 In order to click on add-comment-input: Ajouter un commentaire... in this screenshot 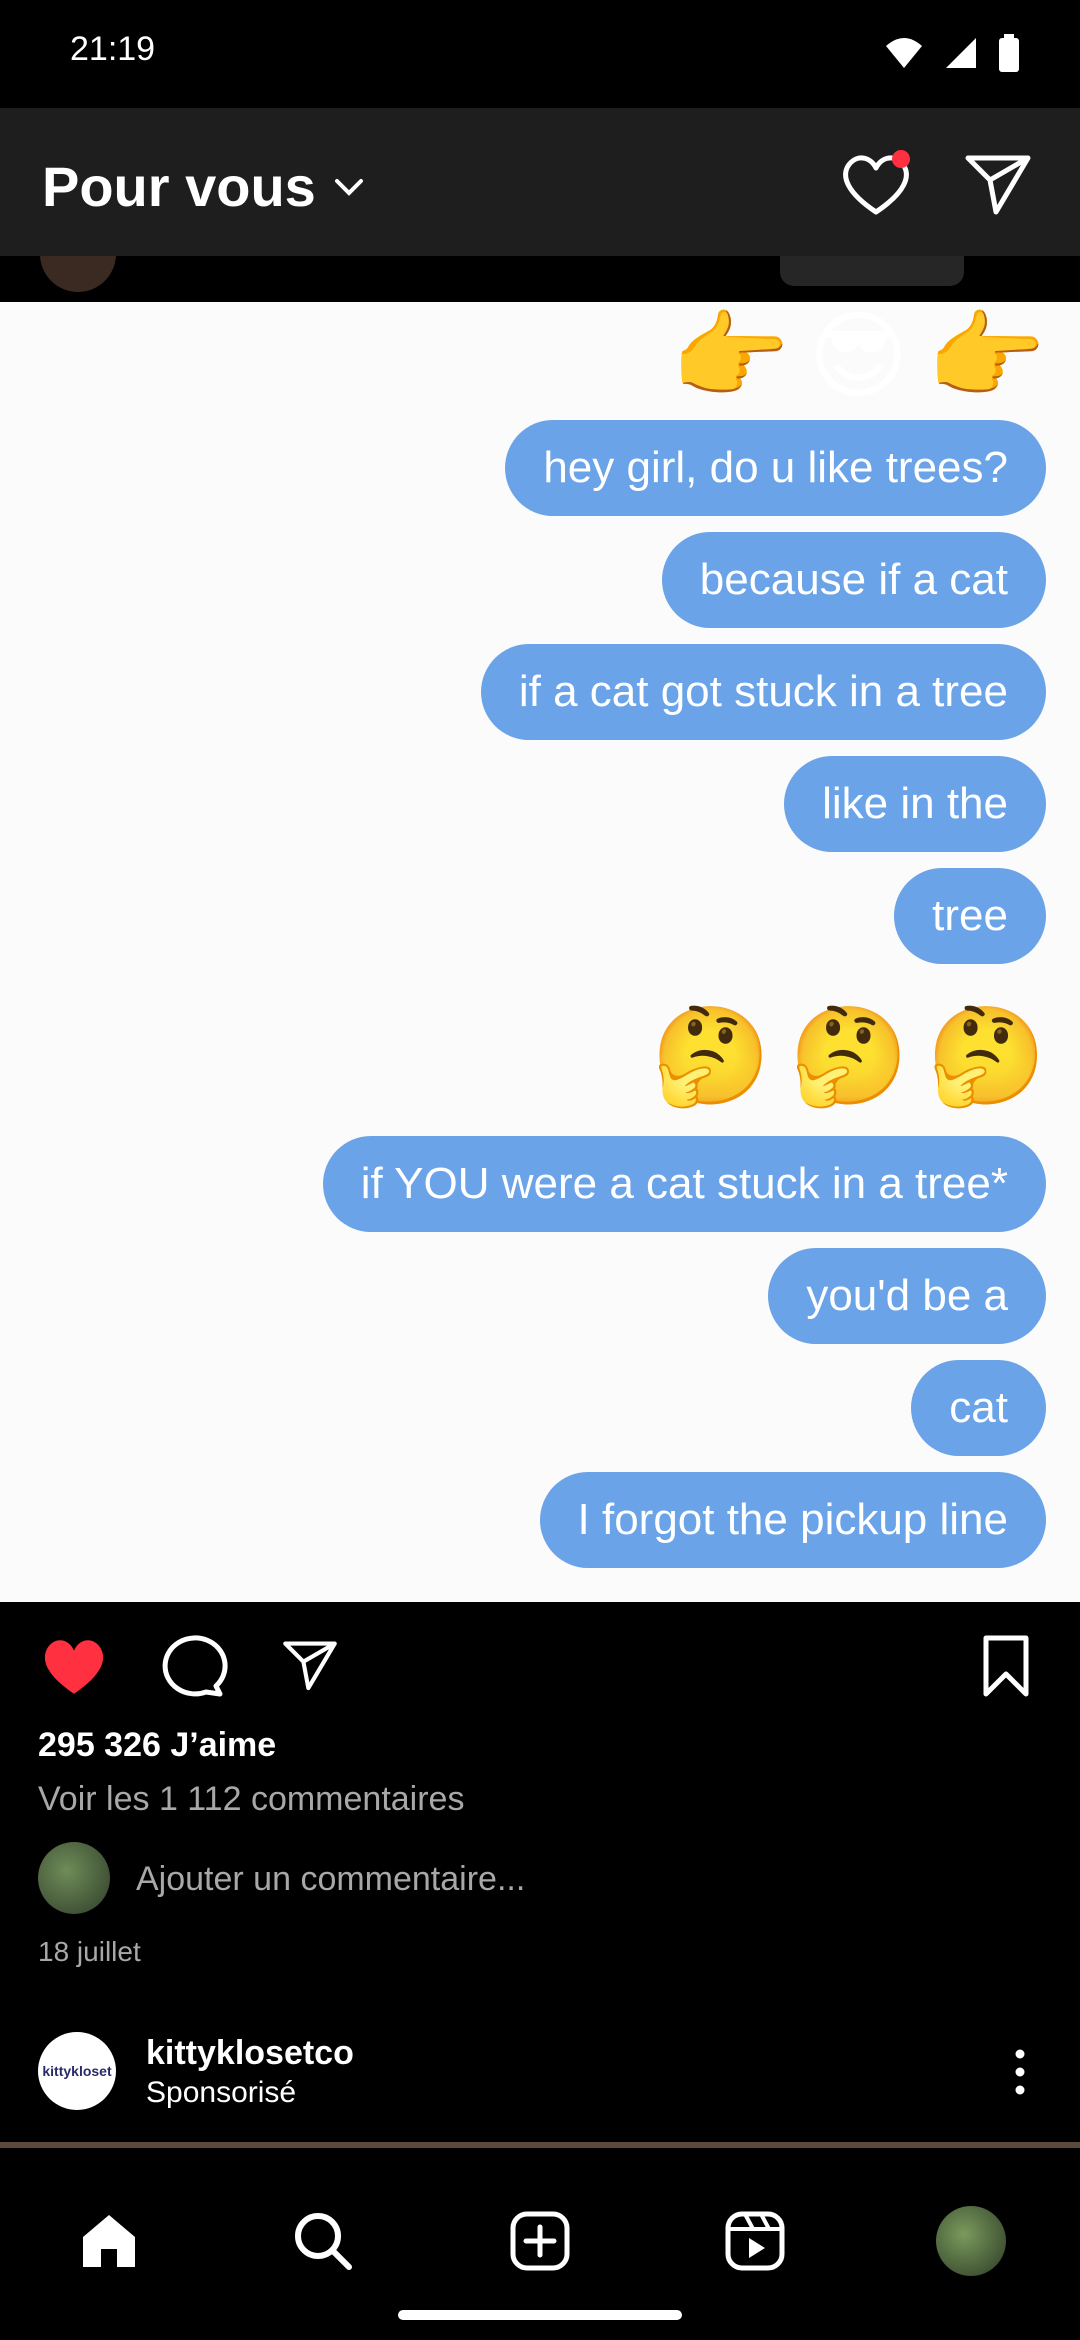, I will do `click(330, 1879)`.